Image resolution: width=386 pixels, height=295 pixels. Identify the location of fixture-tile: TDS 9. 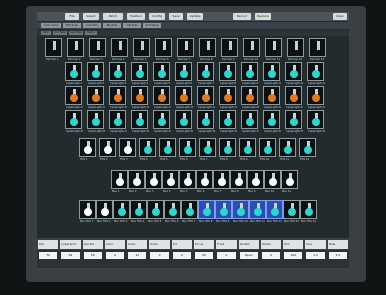
(247, 149).